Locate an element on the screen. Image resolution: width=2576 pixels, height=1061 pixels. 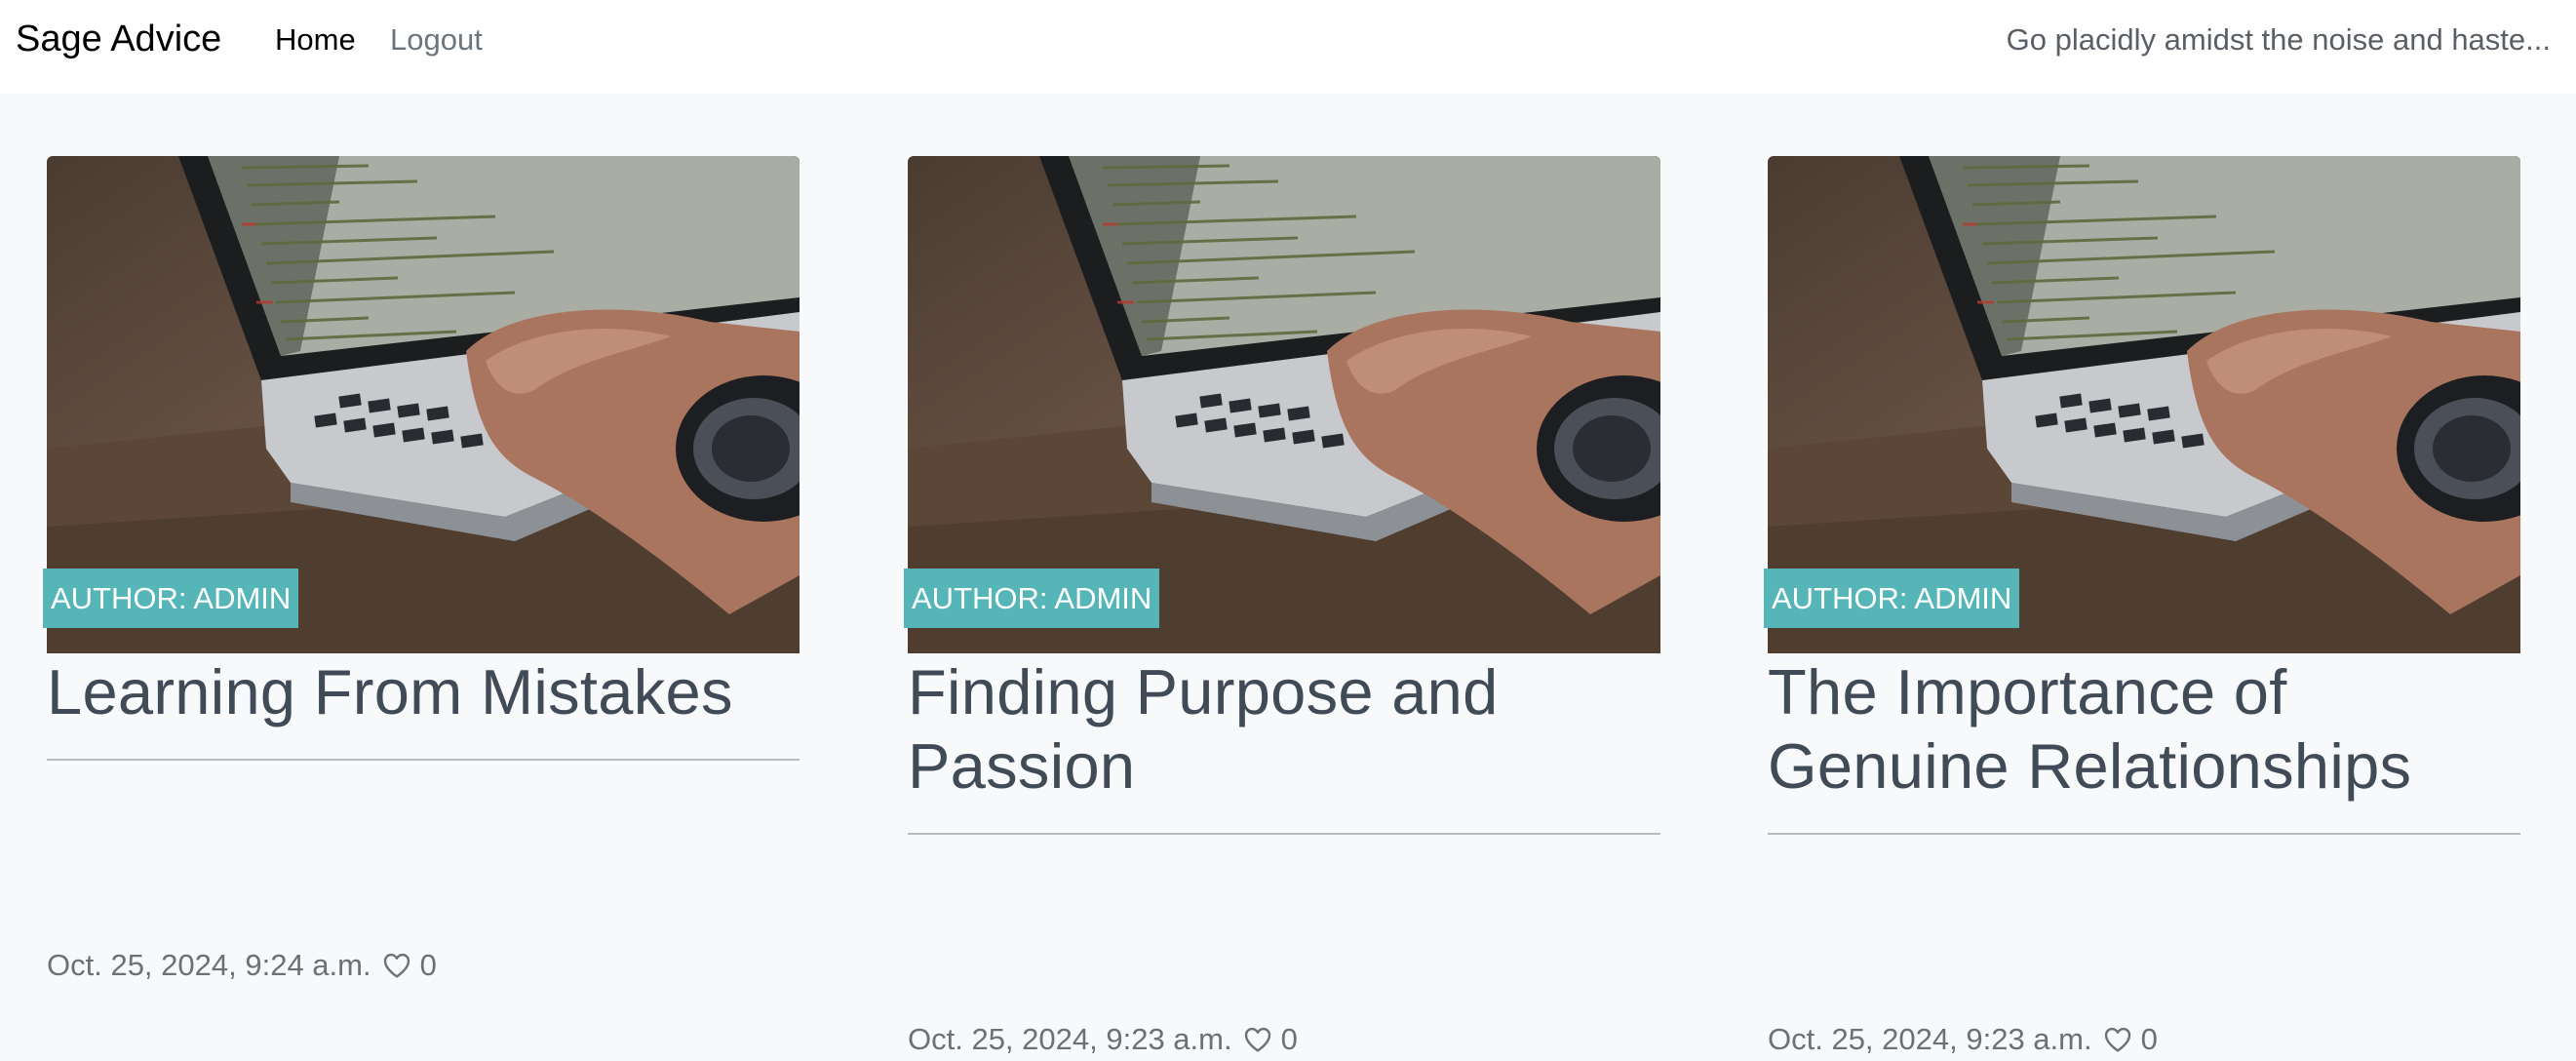
nav-link-logout: Logout is located at coordinates (436, 40).